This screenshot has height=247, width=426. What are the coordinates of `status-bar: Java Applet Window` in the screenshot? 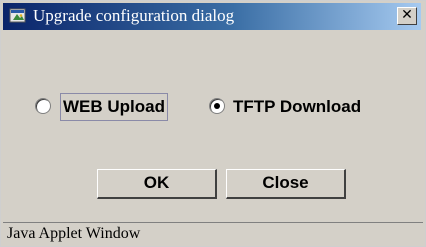 It's located at (213, 234).